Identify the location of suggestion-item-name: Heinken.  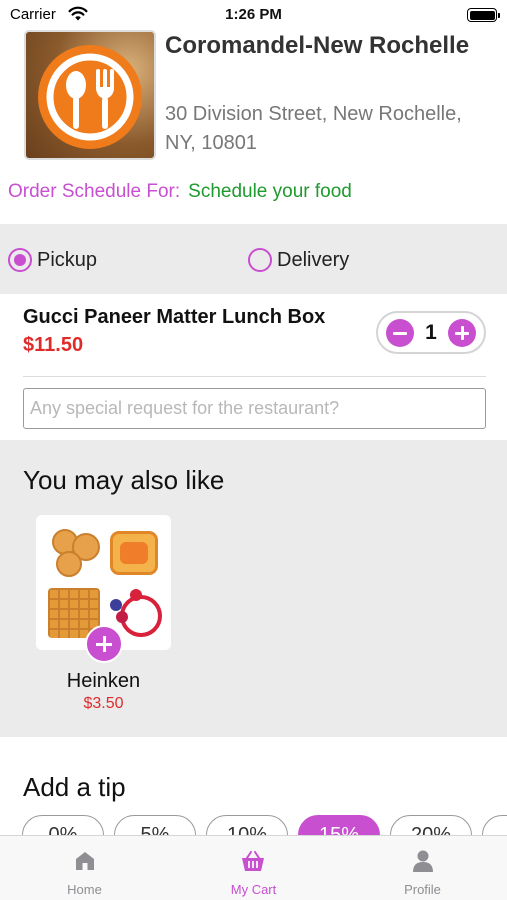
(103, 681).